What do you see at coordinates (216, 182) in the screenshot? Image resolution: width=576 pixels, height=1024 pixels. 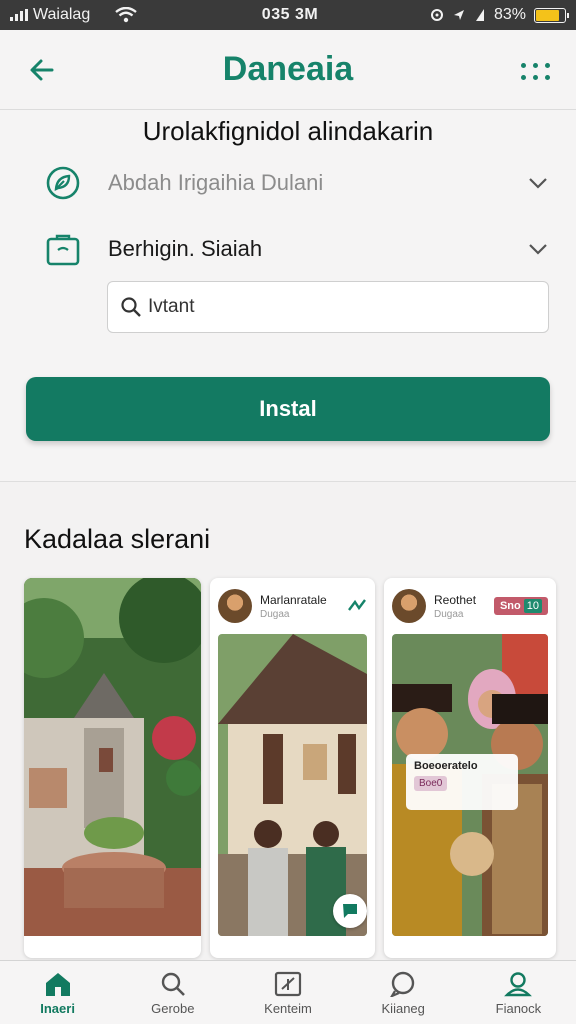 I see `field1-label: Abdah Irigaihia Dulani` at bounding box center [216, 182].